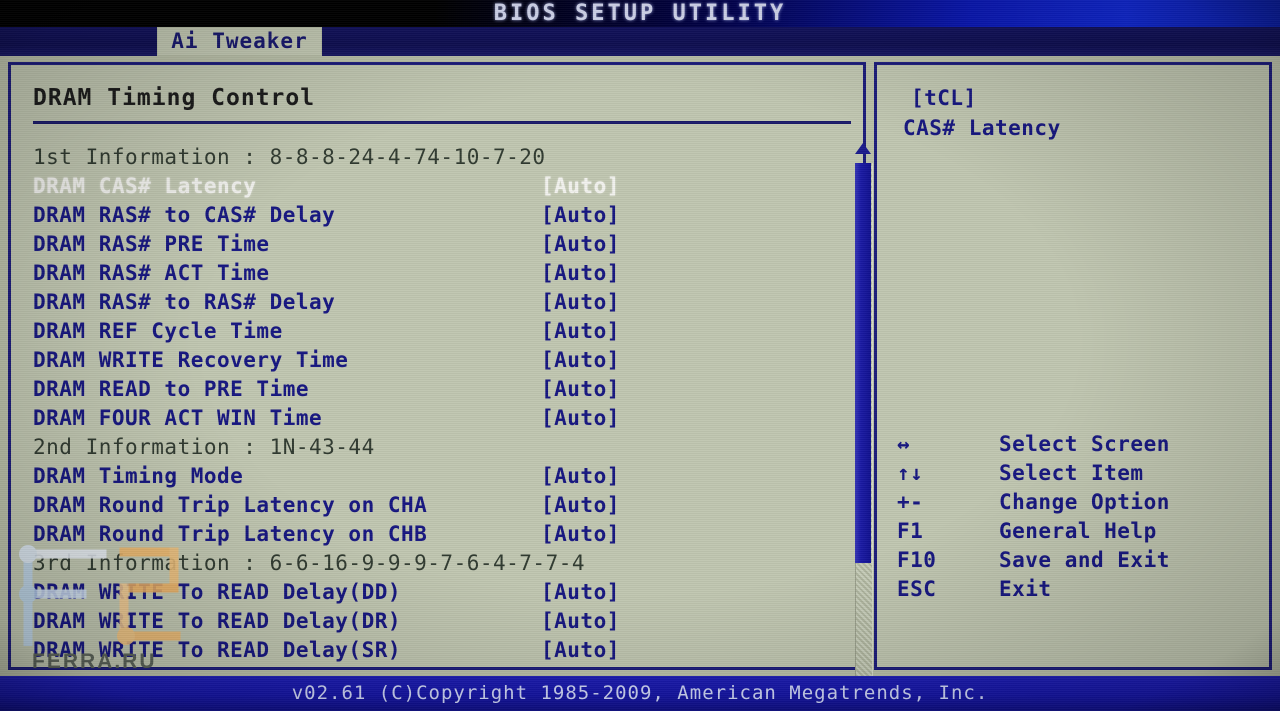  What do you see at coordinates (151, 244) in the screenshot?
I see `setting-label: DRAM RAS# PRE Time` at bounding box center [151, 244].